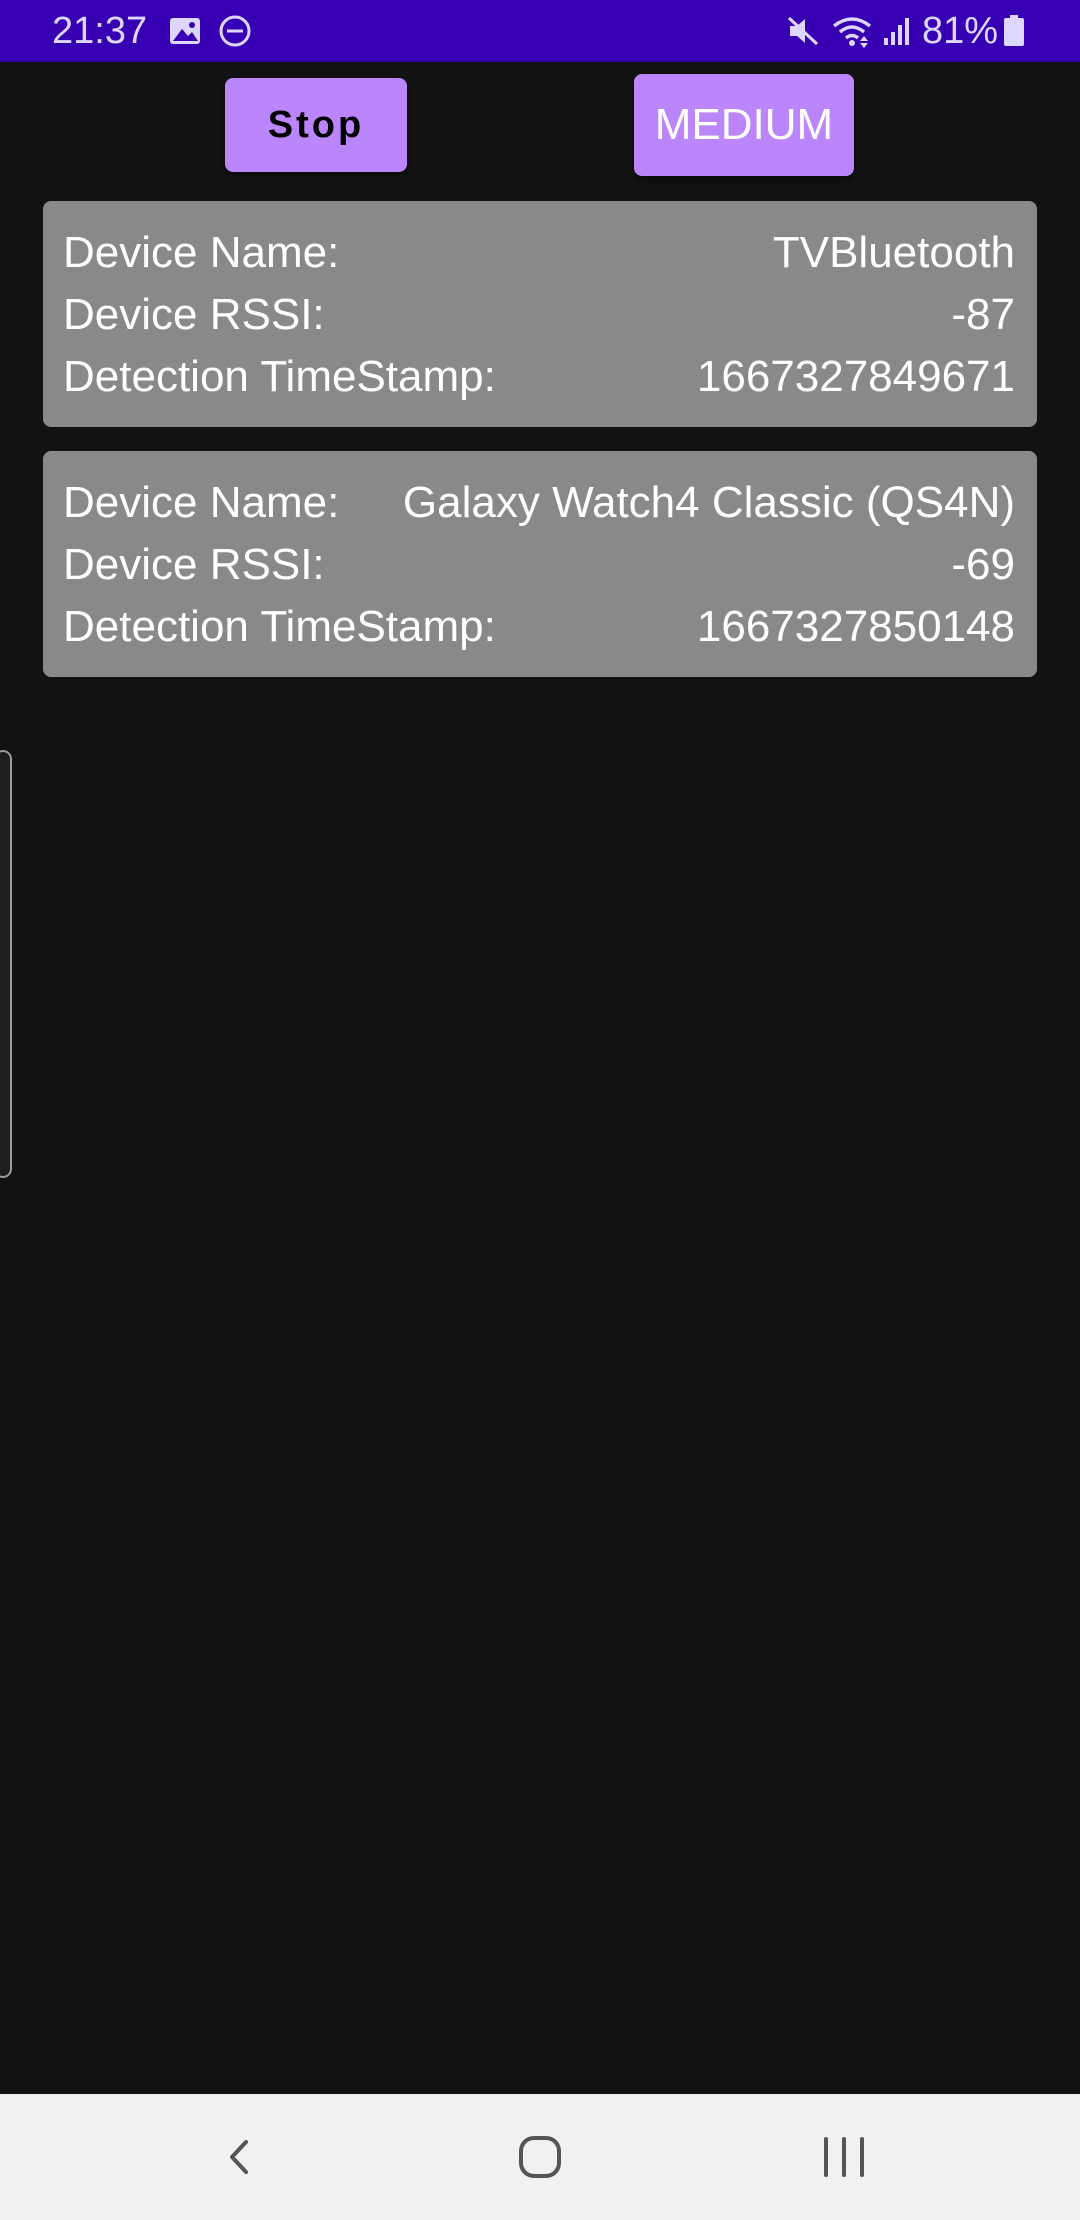 This screenshot has height=2220, width=1080. I want to click on recents-icon, so click(844, 2157).